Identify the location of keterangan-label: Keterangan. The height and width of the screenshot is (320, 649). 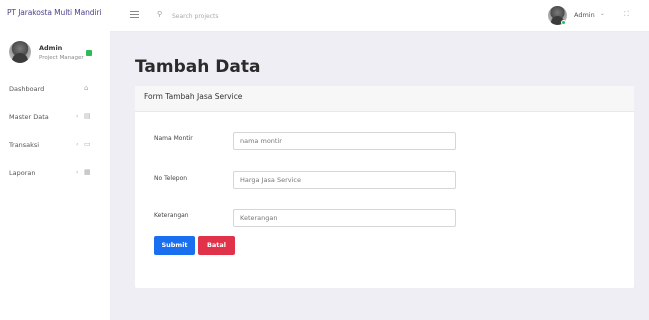
(171, 215).